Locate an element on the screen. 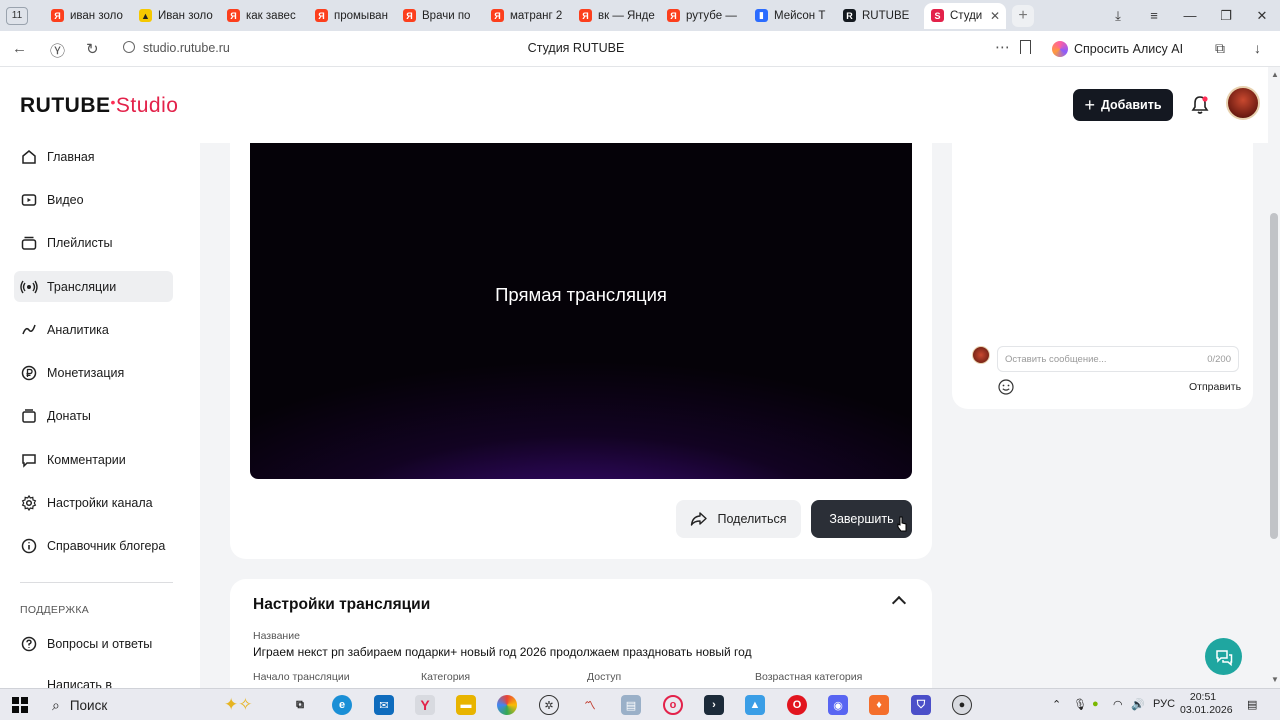  file-explorer-icon: ▬ is located at coordinates (466, 705).